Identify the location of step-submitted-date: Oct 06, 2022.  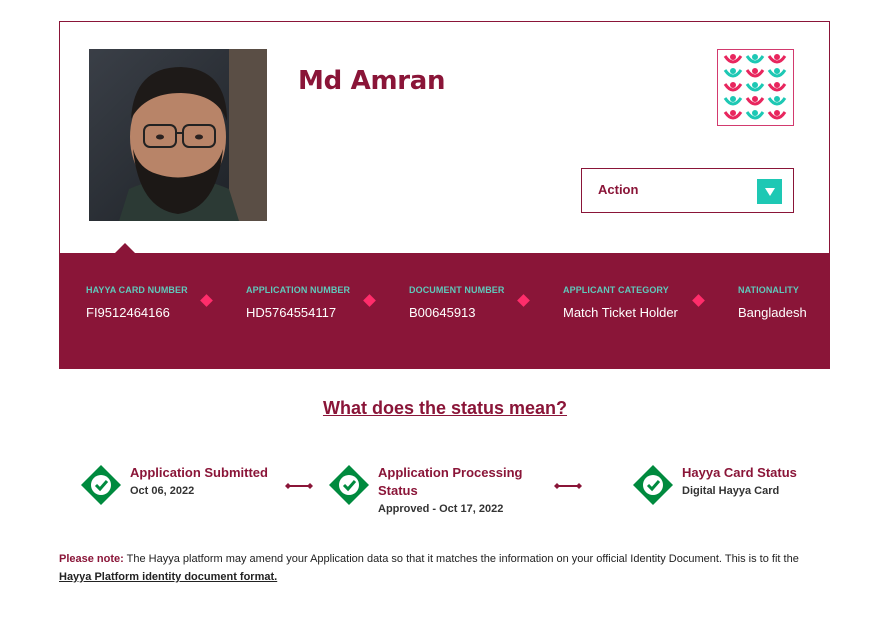
(162, 491).